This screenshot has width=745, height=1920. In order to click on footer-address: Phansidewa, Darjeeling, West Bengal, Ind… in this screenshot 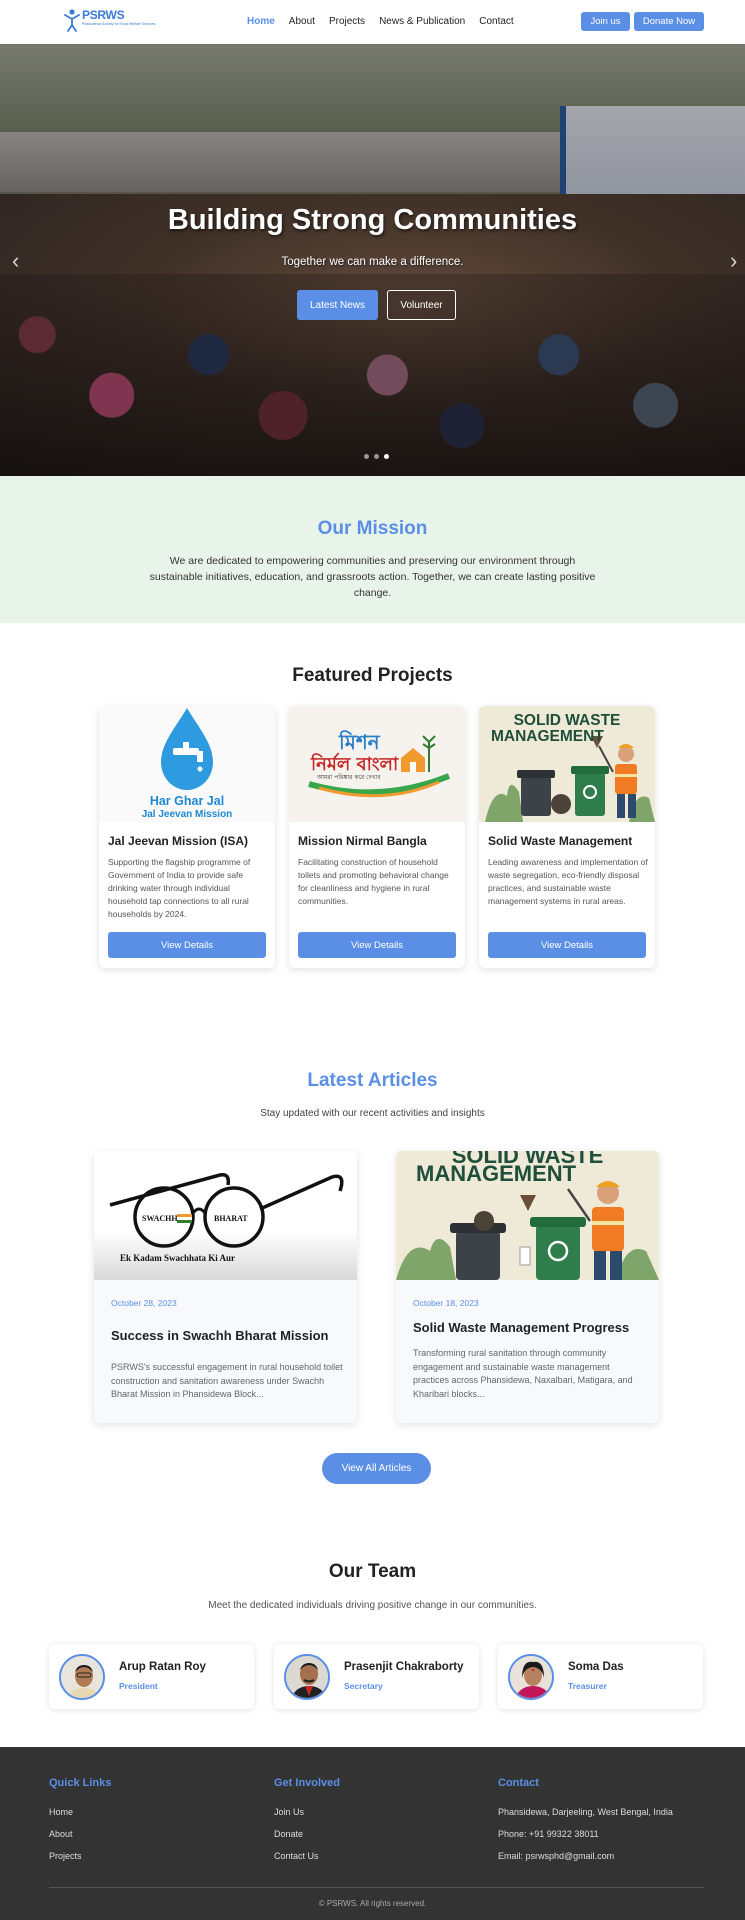, I will do `click(585, 1812)`.